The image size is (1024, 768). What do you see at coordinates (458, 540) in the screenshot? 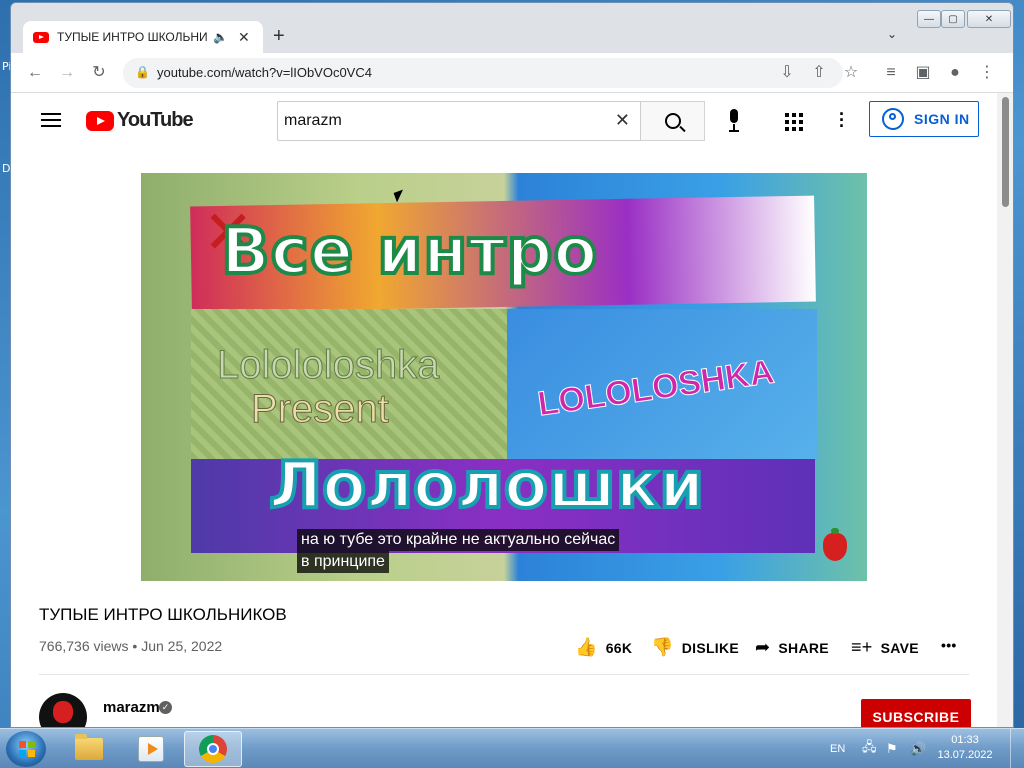
I see `video-caption-line: на ю тубе это крайне не актуально сейчас` at bounding box center [458, 540].